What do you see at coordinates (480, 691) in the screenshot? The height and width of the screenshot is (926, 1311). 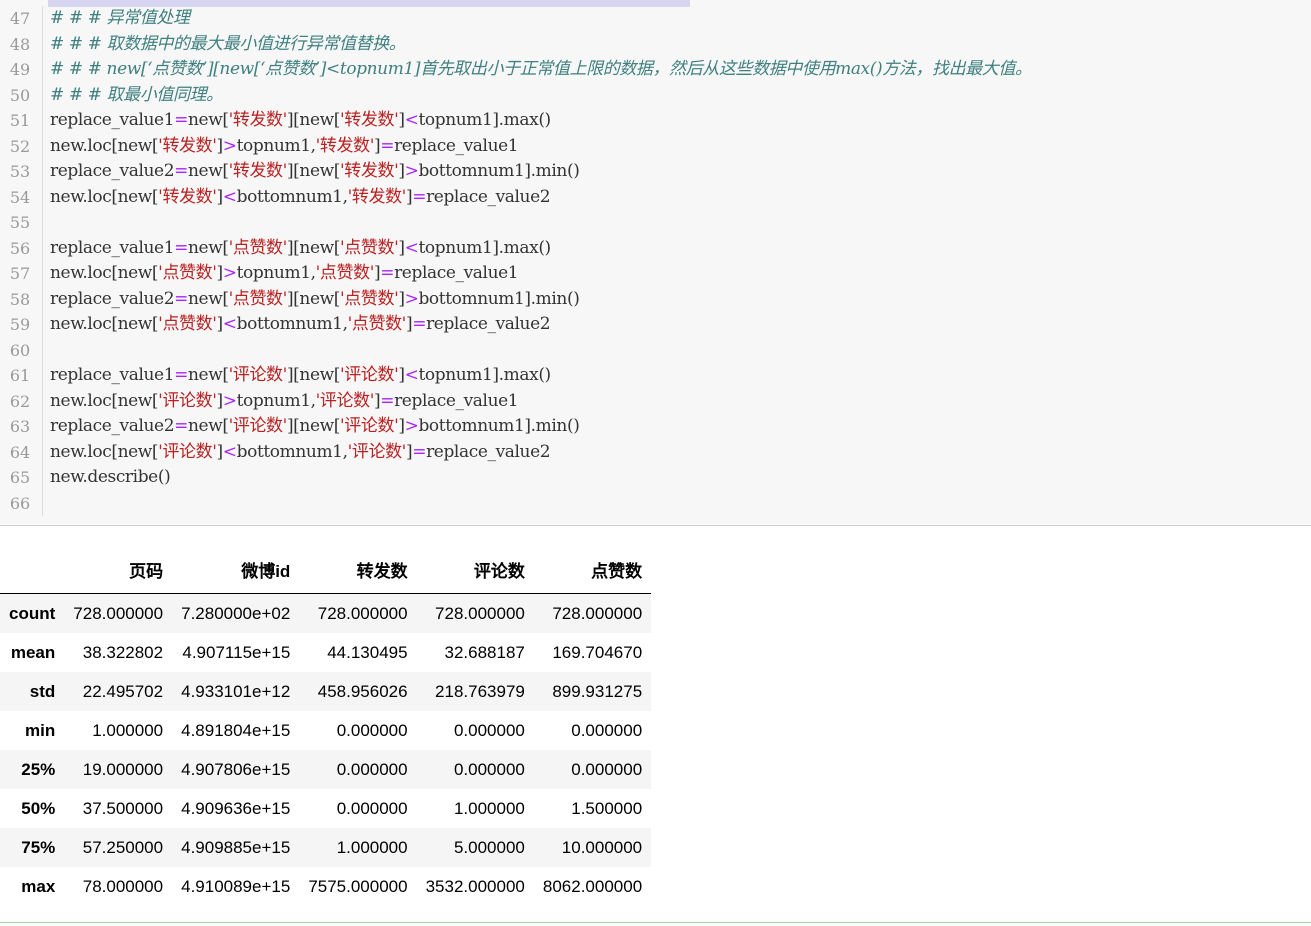 I see `table-cell: 218.763979` at bounding box center [480, 691].